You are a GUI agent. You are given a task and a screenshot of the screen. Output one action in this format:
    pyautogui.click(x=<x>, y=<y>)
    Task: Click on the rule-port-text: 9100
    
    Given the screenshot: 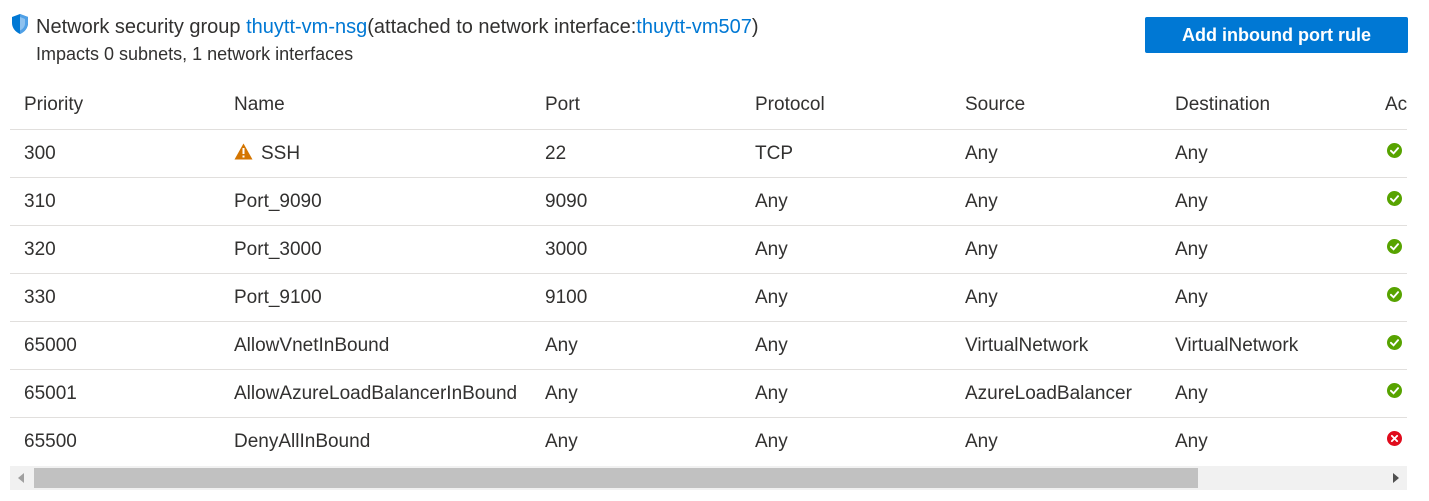 What is the action you would take?
    pyautogui.click(x=566, y=297)
    